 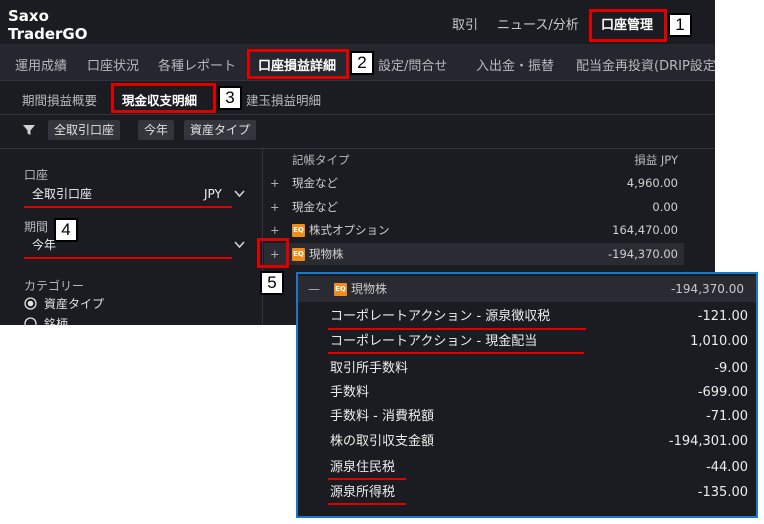 What do you see at coordinates (62, 194) in the screenshot?
I see `account-select-value: 全取引口座` at bounding box center [62, 194].